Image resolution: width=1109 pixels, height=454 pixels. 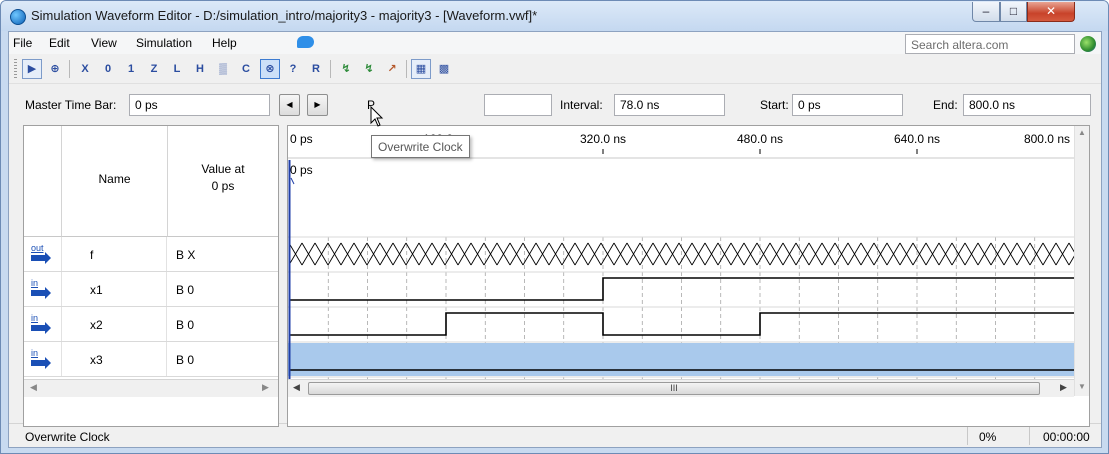 I want to click on time-tick-label: 0 ps, so click(x=301, y=139).